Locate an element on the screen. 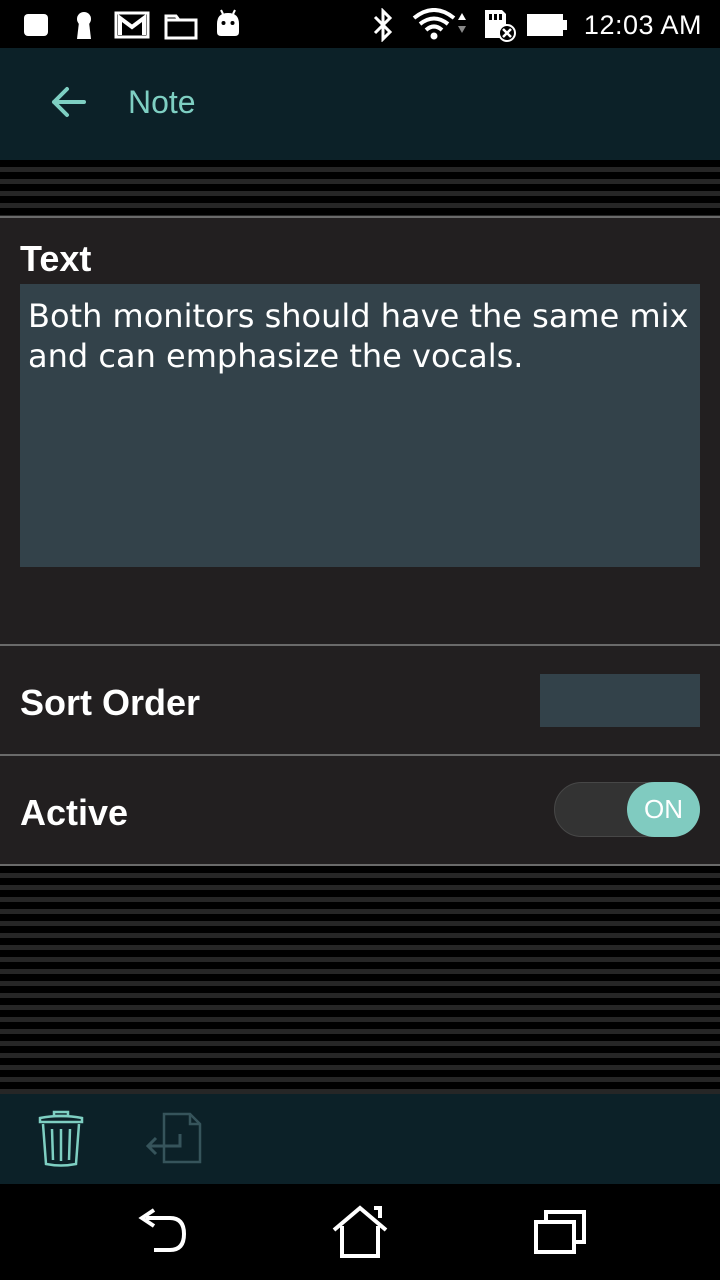 Image resolution: width=720 pixels, height=1280 pixels. home-icon is located at coordinates (360, 1234).